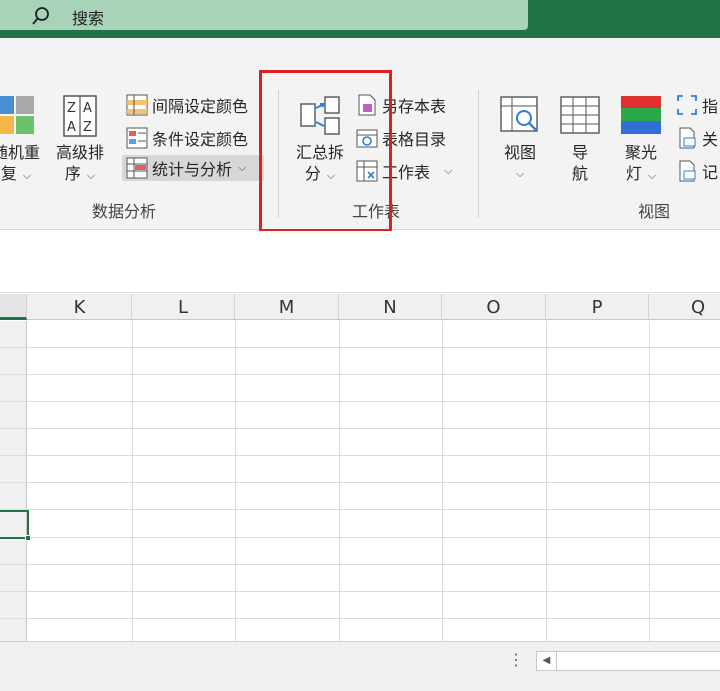 The height and width of the screenshot is (691, 720). I want to click on advanced-sort-label-1: 高级排, so click(79, 152).